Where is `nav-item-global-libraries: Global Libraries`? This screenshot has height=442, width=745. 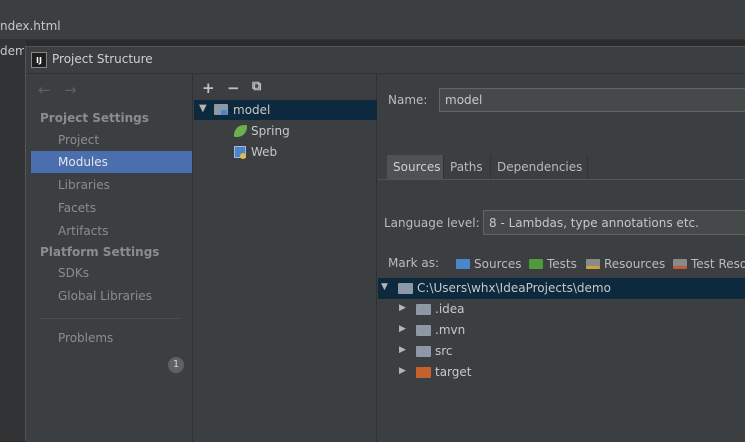 nav-item-global-libraries: Global Libraries is located at coordinates (111, 296).